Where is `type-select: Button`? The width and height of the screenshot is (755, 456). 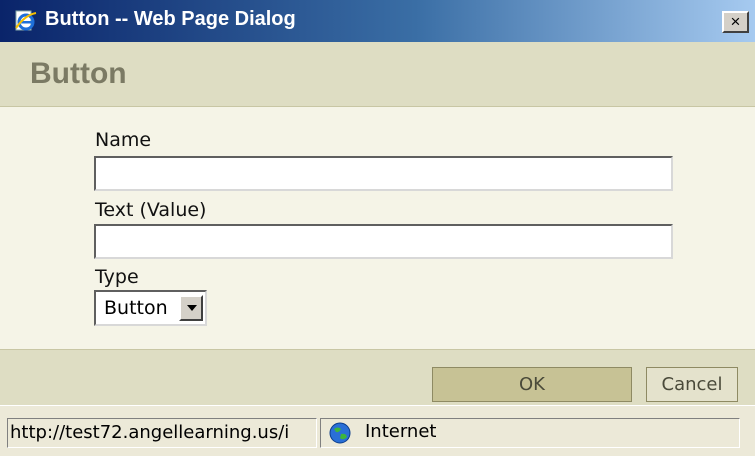 type-select: Button is located at coordinates (150, 308).